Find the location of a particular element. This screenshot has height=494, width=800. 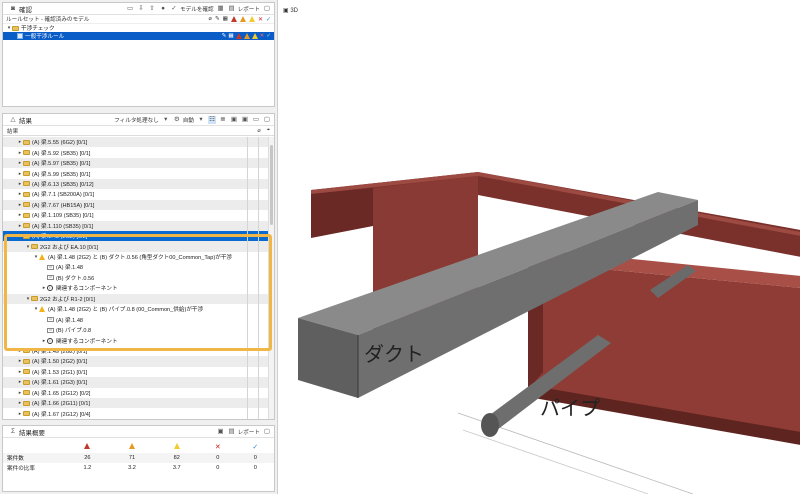

results-scrollbar is located at coordinates (271, 278).